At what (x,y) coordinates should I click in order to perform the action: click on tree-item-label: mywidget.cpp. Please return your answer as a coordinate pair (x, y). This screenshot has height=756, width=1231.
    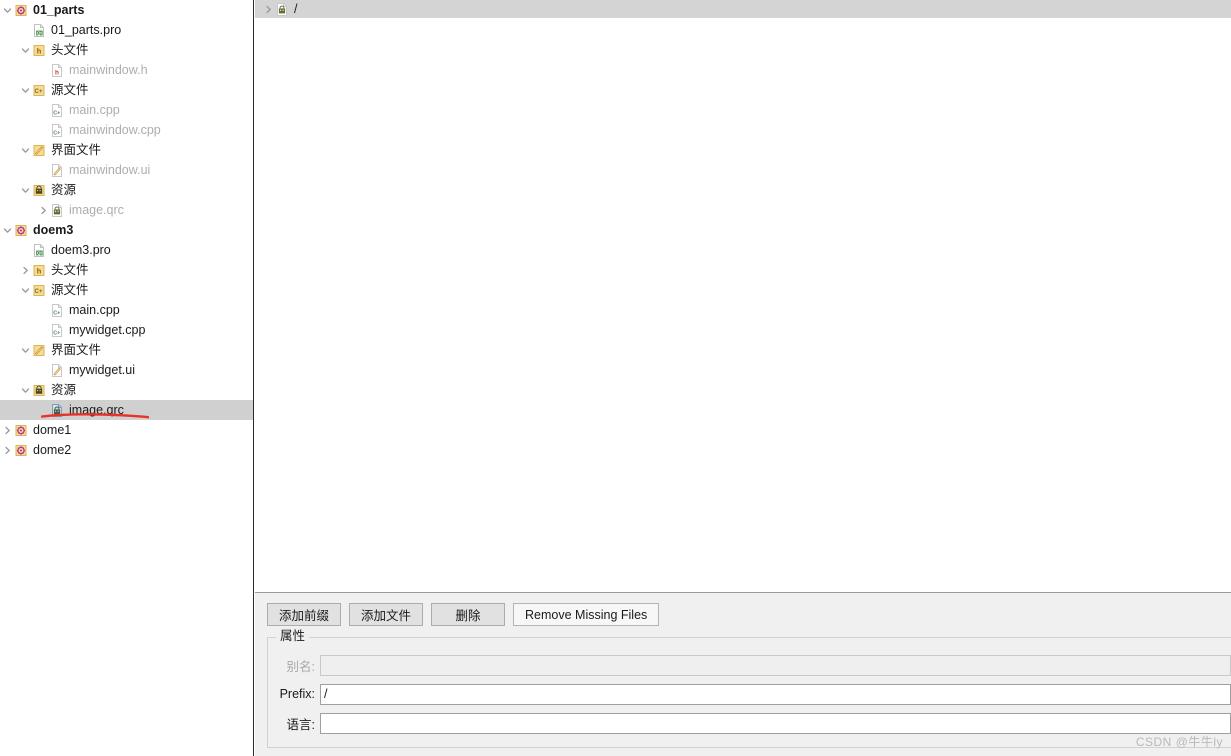
    Looking at the image, I should click on (107, 330).